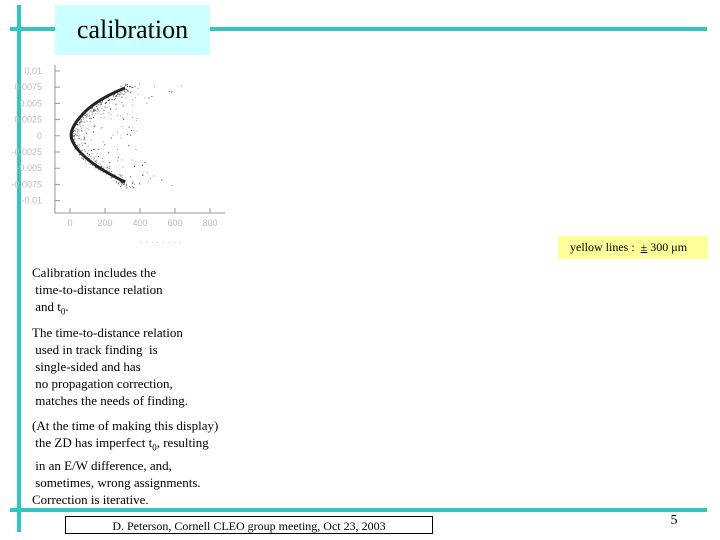 Image resolution: width=720 pixels, height=540 pixels. Describe the element at coordinates (97, 135) in the screenshot. I see `calibration-curve` at that location.